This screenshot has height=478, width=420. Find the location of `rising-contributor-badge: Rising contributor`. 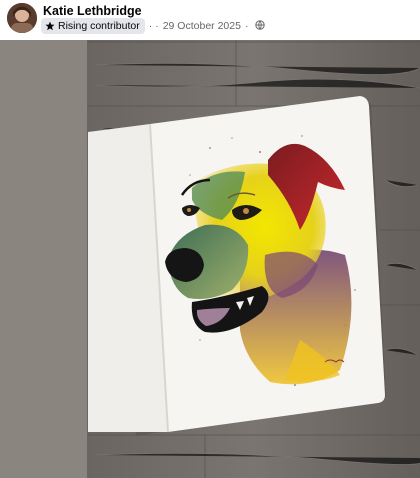

rising-contributor-badge: Rising contributor is located at coordinates (93, 26).